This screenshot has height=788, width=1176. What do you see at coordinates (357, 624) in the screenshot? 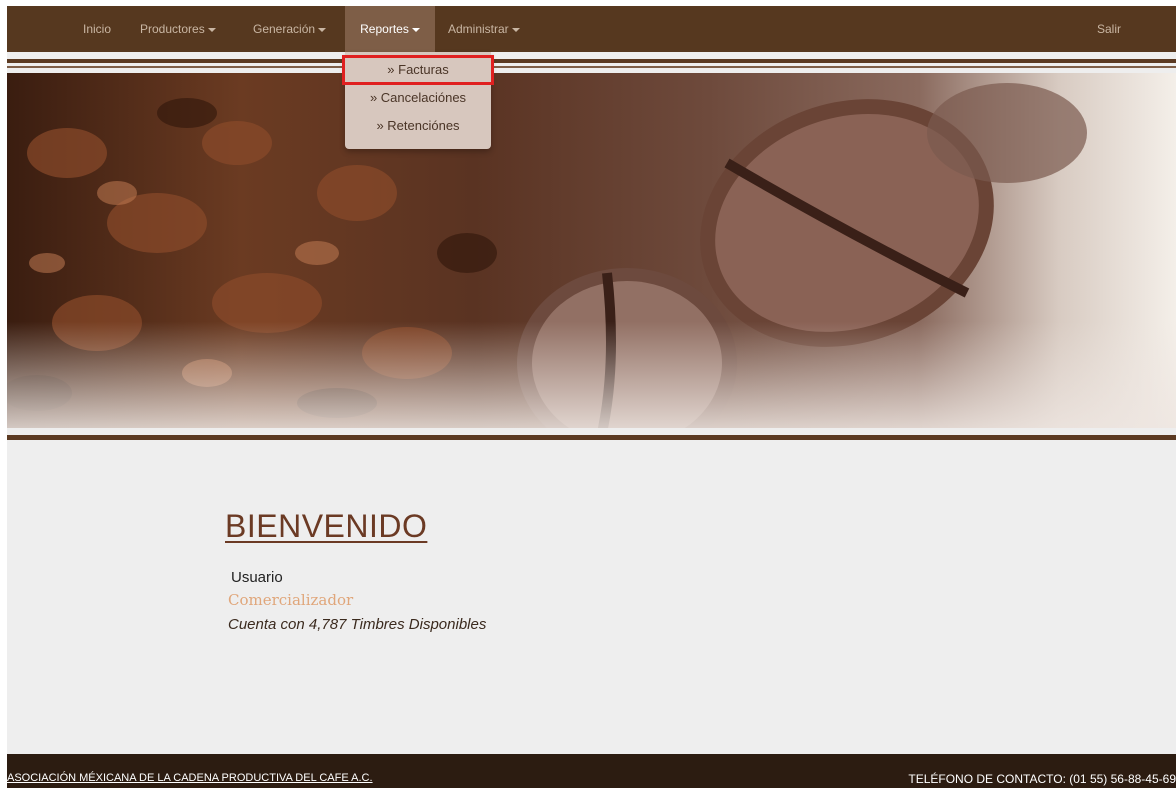
I see `available-stamps-text: Cuenta con 4,787 Timbres Disponibles` at bounding box center [357, 624].